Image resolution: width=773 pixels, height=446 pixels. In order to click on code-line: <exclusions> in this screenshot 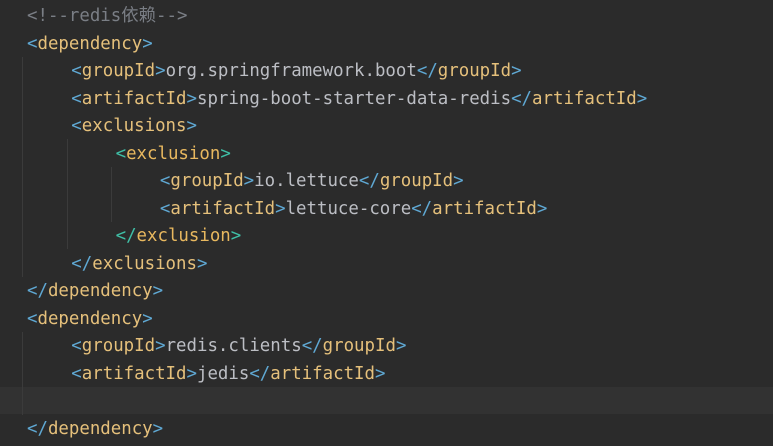, I will do `click(134, 127)`.